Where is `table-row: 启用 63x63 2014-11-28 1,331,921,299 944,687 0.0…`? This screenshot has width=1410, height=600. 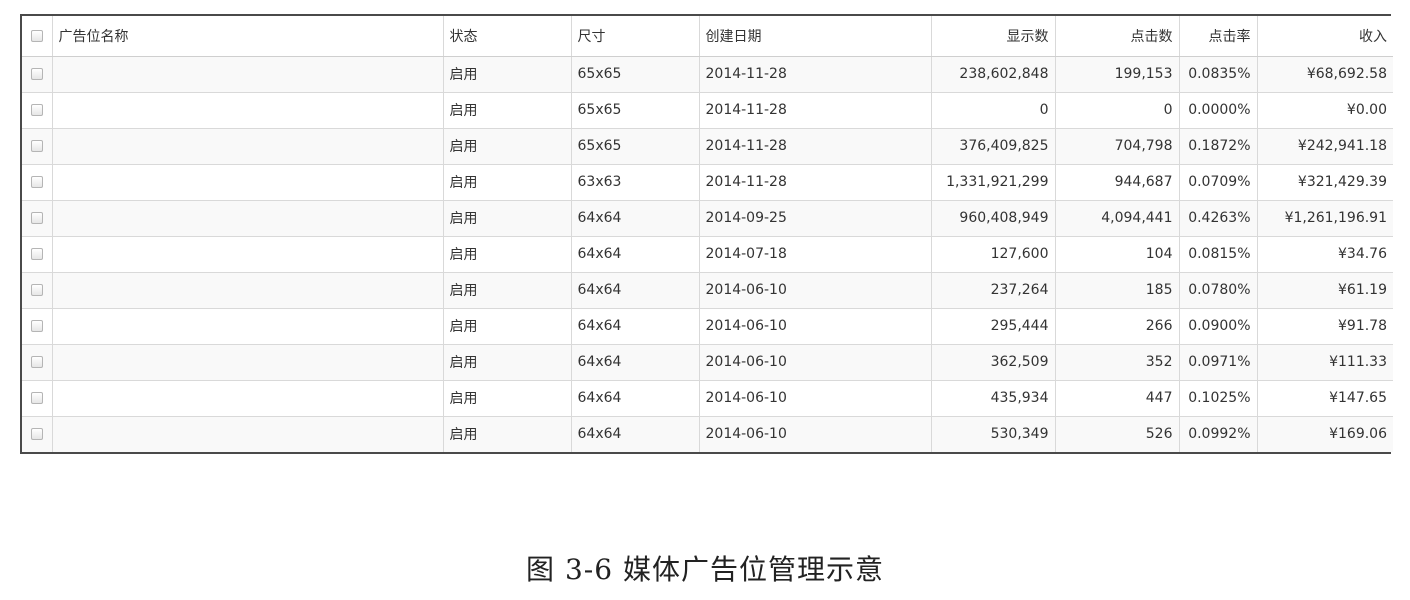 table-row: 启用 63x63 2014-11-28 1,331,921,299 944,687 0.0… is located at coordinates (707, 182).